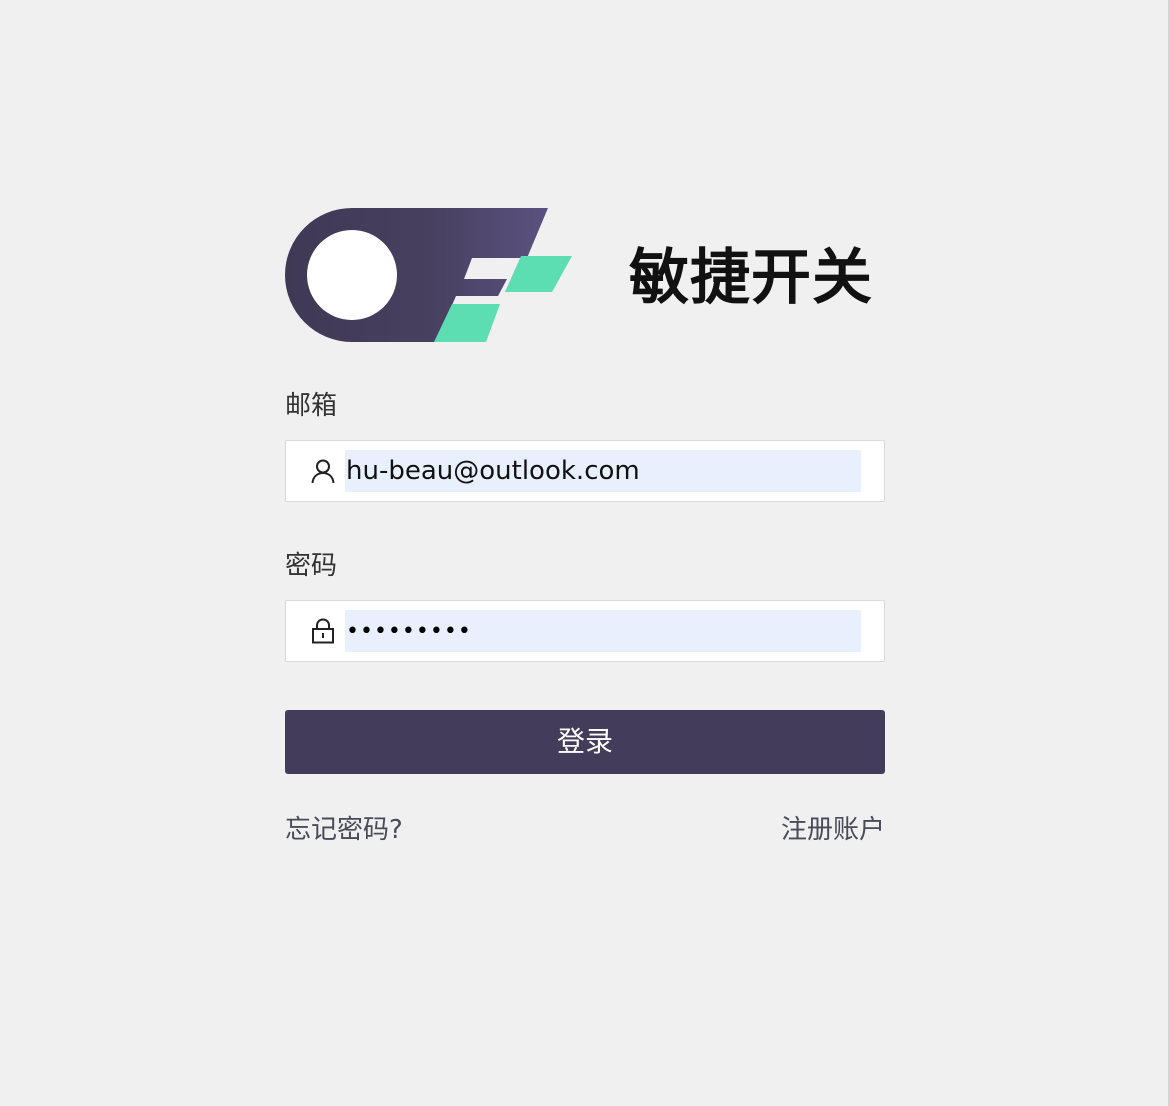 The height and width of the screenshot is (1106, 1170). I want to click on email-input, so click(603, 471).